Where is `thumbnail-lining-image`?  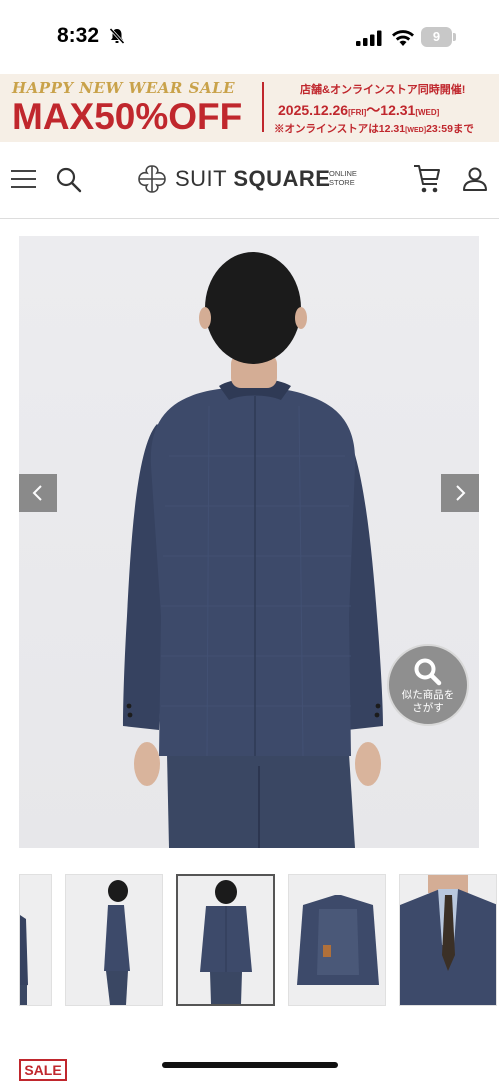
thumbnail-lining-image is located at coordinates (338, 940).